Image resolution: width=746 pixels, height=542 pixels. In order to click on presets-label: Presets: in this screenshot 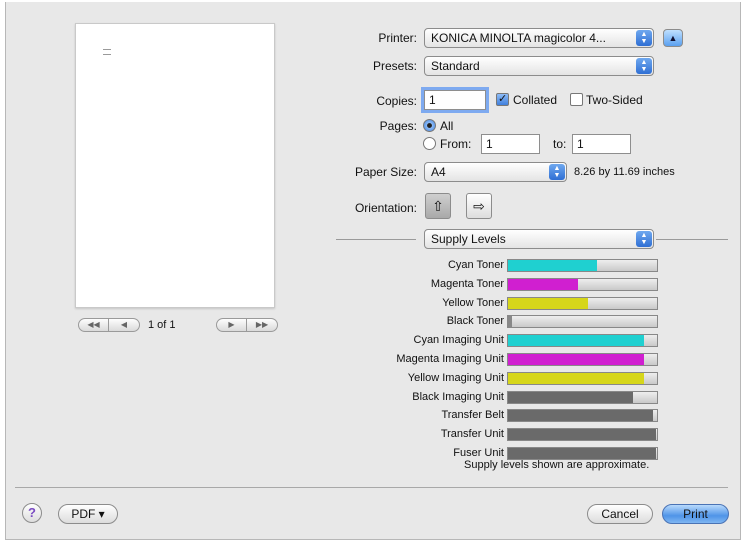, I will do `click(394, 66)`.